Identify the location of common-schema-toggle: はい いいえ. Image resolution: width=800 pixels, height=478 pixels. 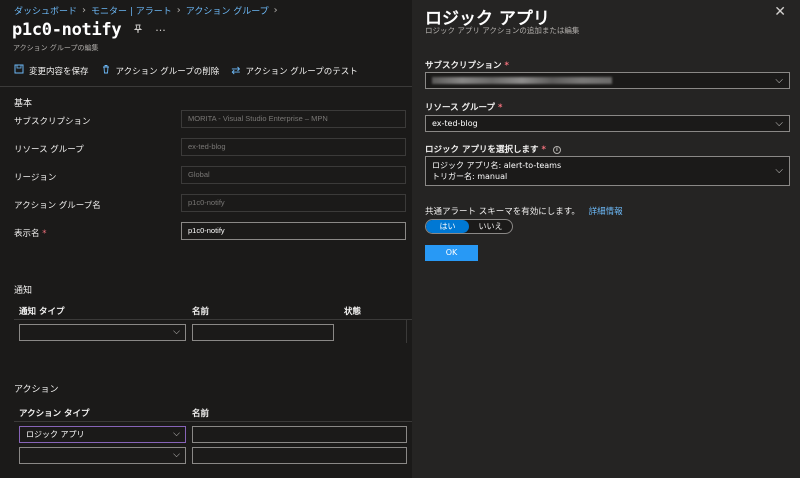
(469, 226).